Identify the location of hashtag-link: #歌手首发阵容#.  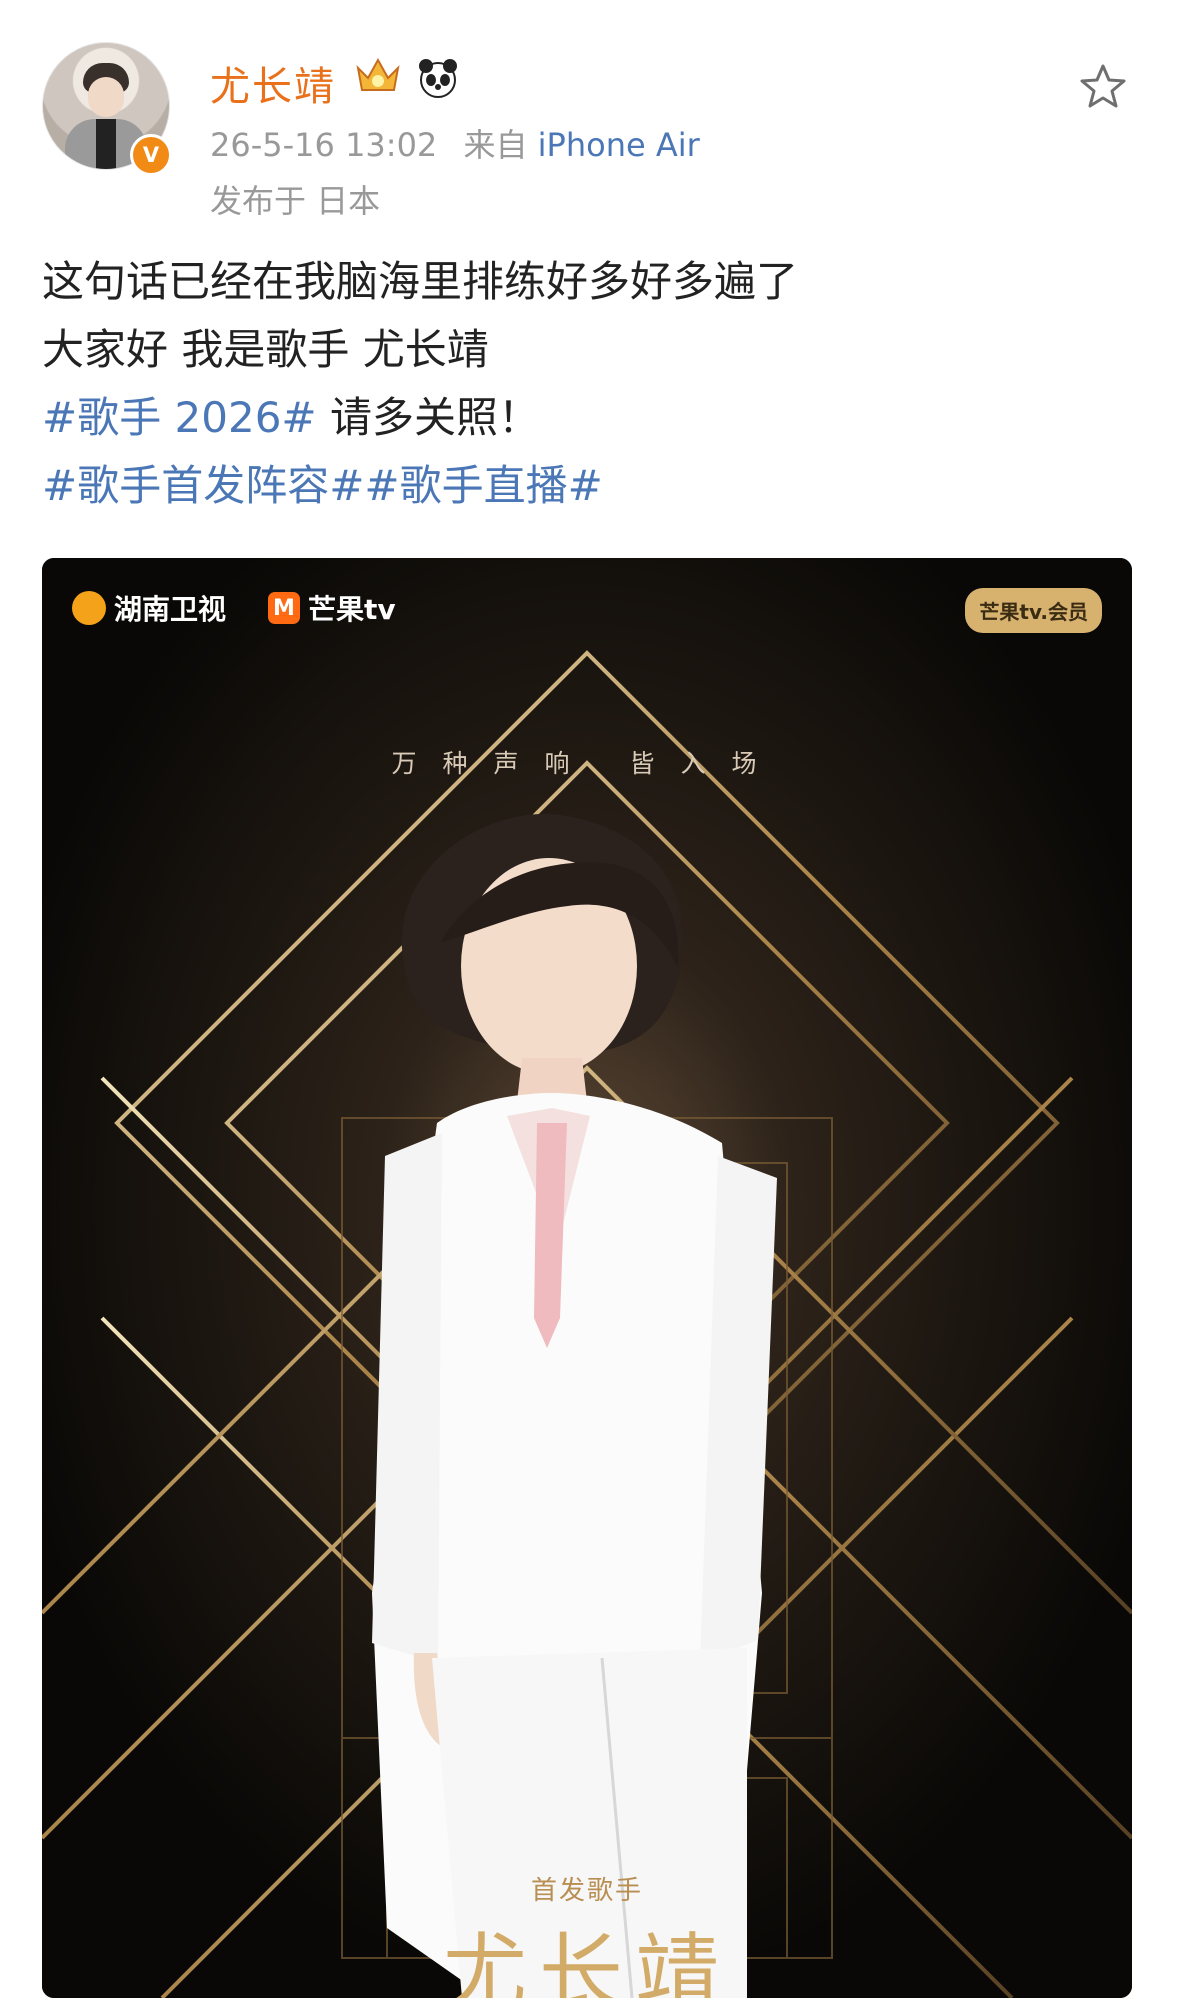
(203, 485).